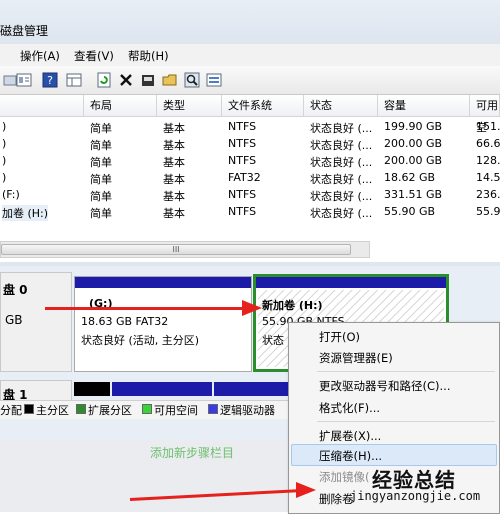  I want to click on cell-free: 128.9, so click(488, 160).